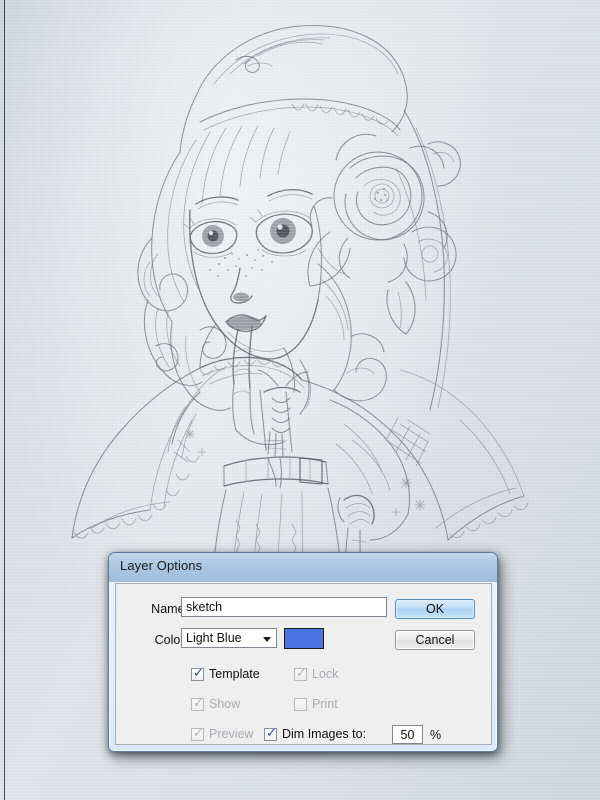 The width and height of the screenshot is (600, 800). I want to click on checkbox-label-lock: Lock, so click(325, 674).